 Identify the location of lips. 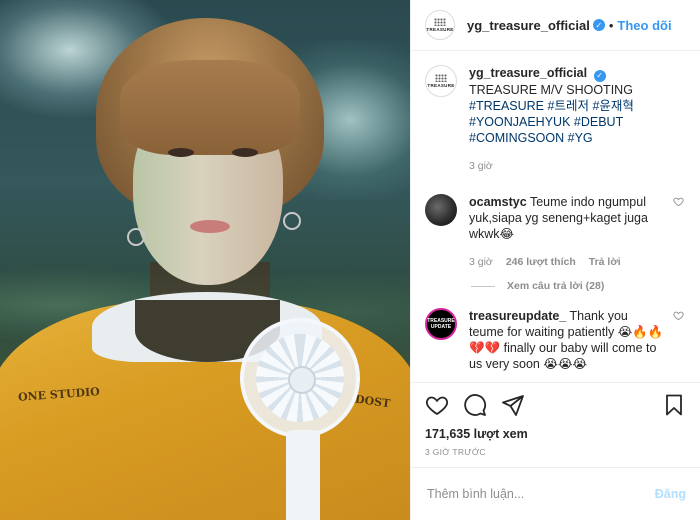
(210, 226).